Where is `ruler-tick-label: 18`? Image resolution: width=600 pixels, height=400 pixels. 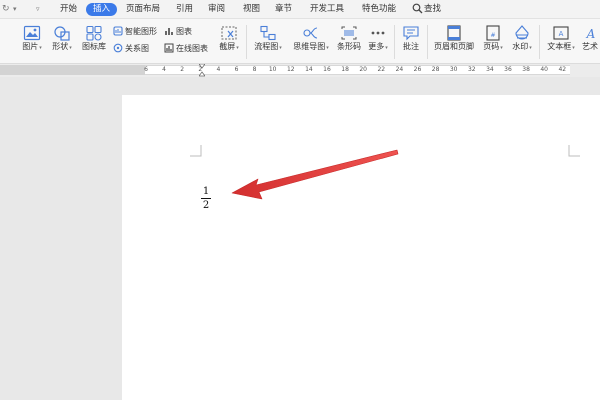
ruler-tick-label: 18 is located at coordinates (345, 69).